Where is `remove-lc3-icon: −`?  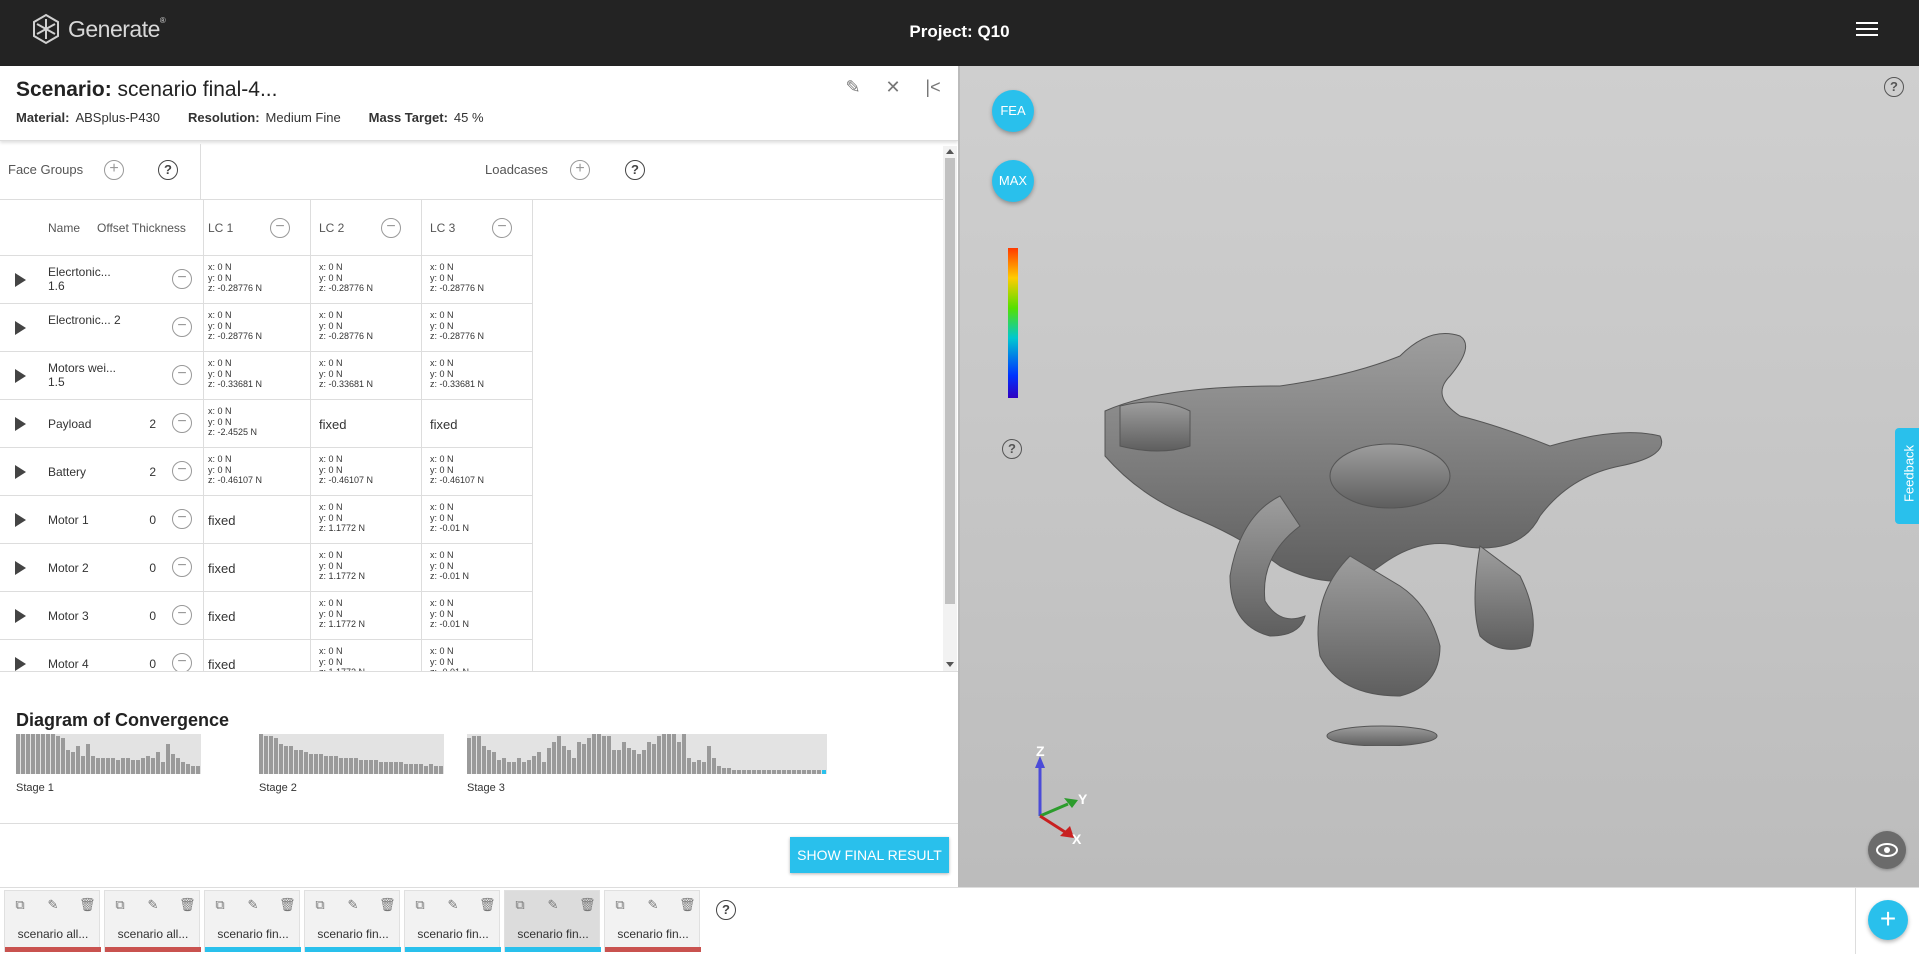
remove-lc3-icon: − is located at coordinates (502, 228).